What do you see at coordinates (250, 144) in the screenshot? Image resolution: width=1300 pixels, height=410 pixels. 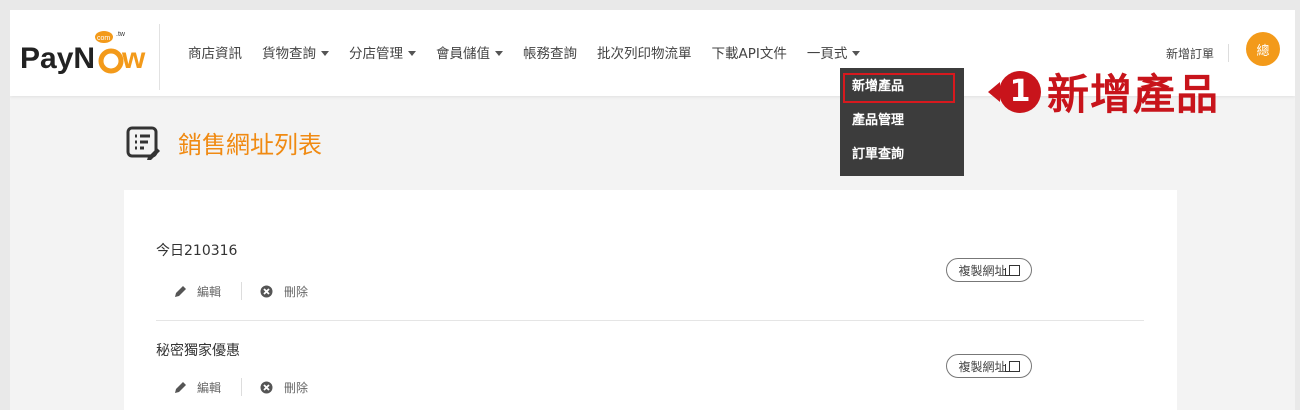 I see `page-title: 銷售網址列表` at bounding box center [250, 144].